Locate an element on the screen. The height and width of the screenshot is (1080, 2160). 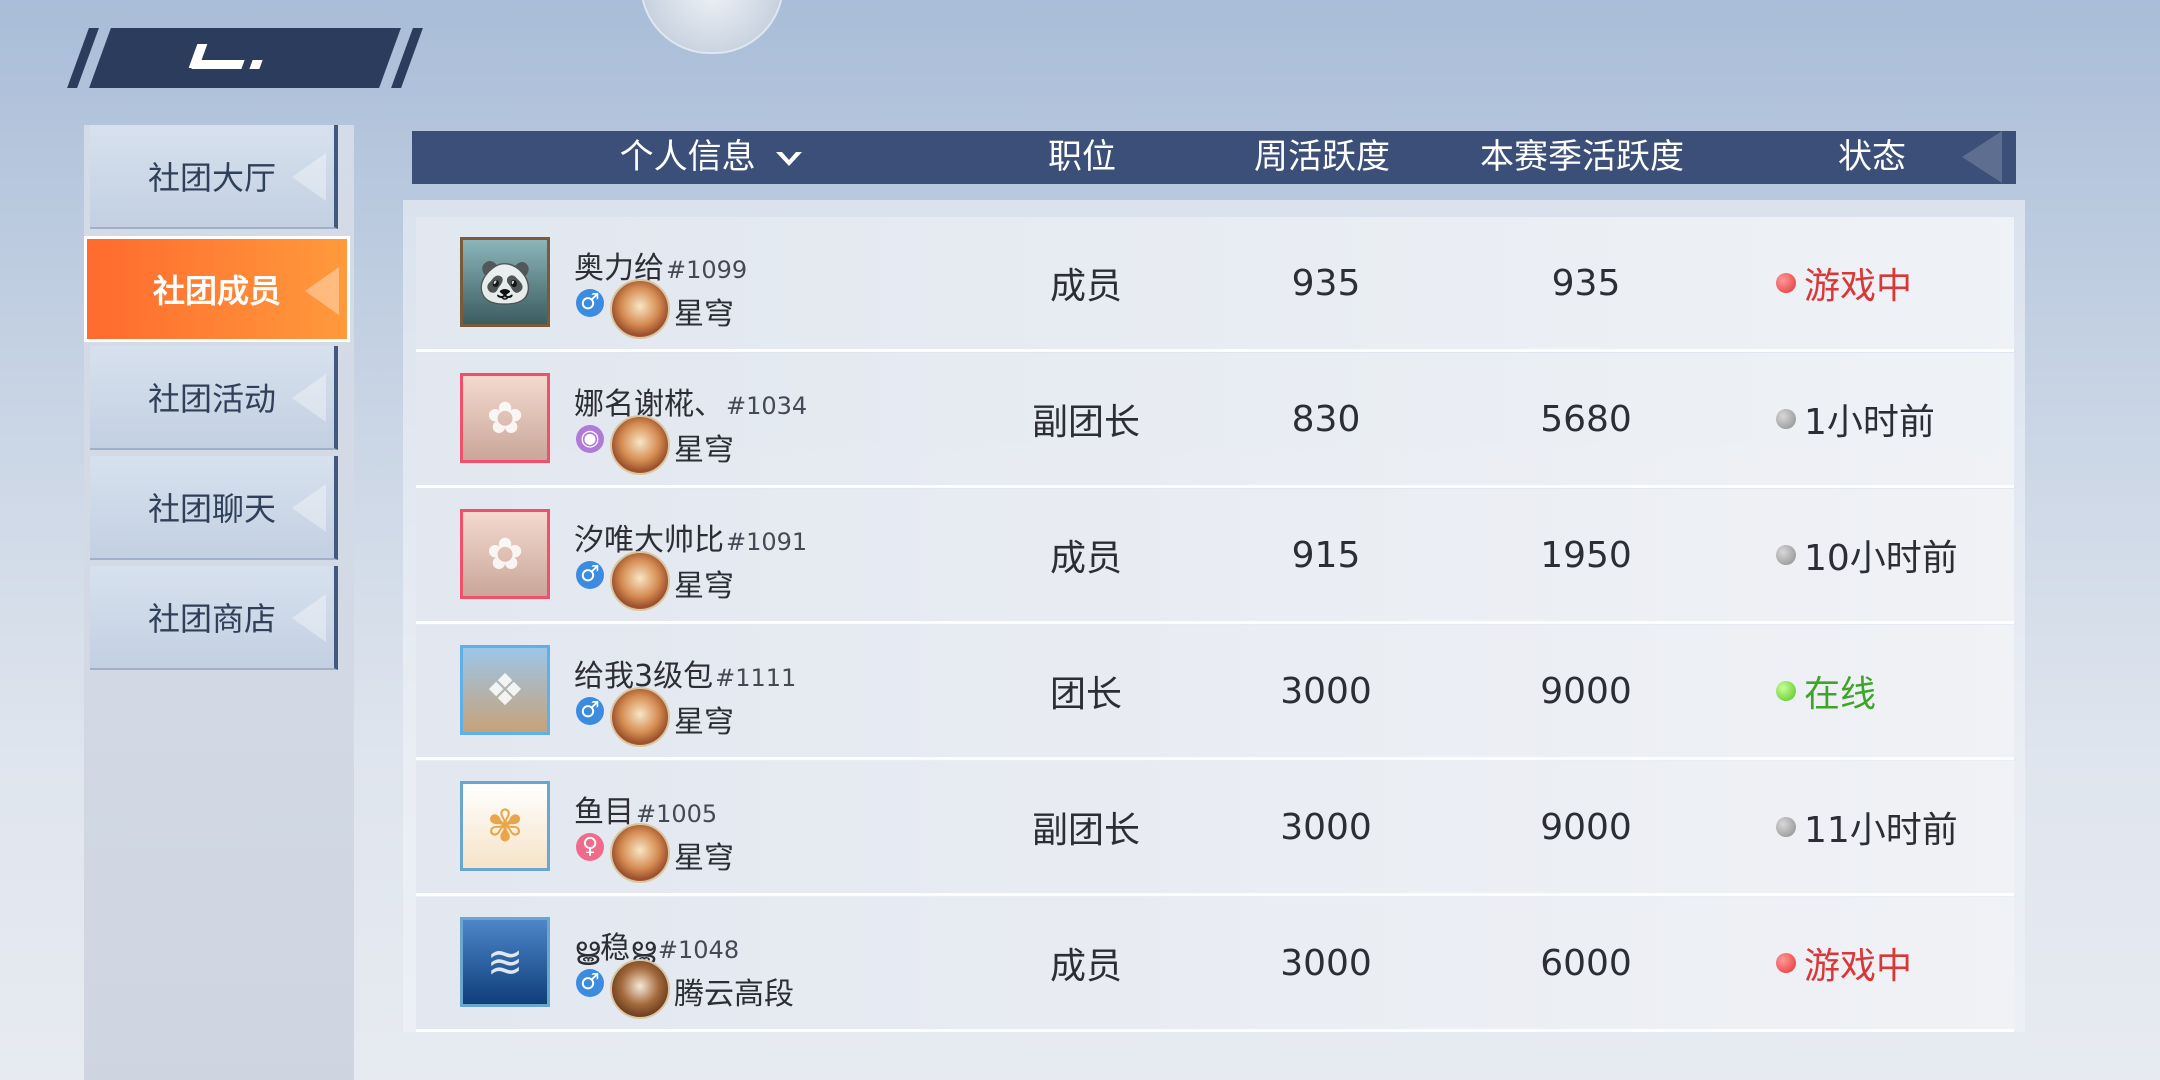
header-decoration is located at coordinates (1982, 157).